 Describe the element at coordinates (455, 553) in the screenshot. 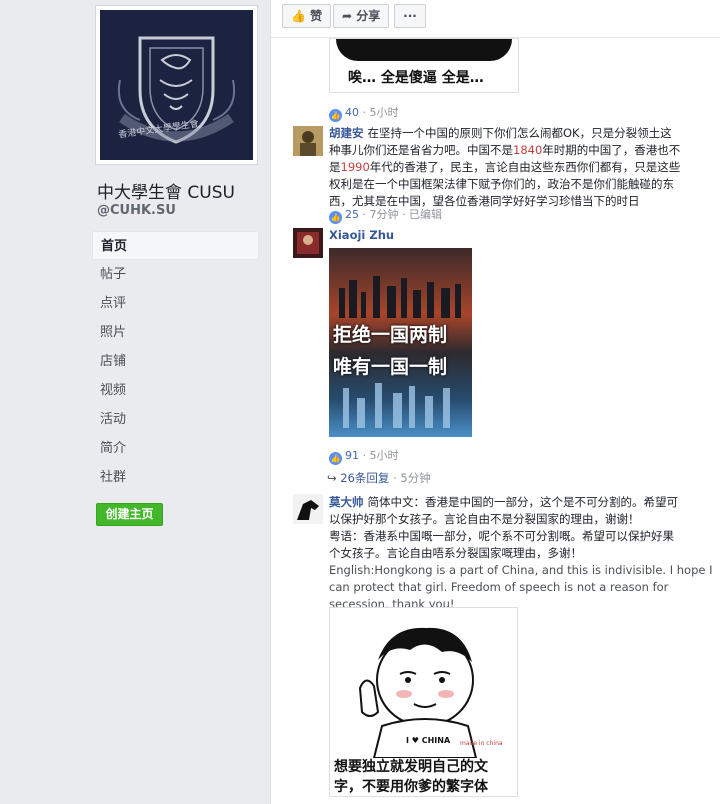

I see `comment-text-line: 个女孩子。言论自由唔系分裂国家嘅理由，多谢！` at that location.